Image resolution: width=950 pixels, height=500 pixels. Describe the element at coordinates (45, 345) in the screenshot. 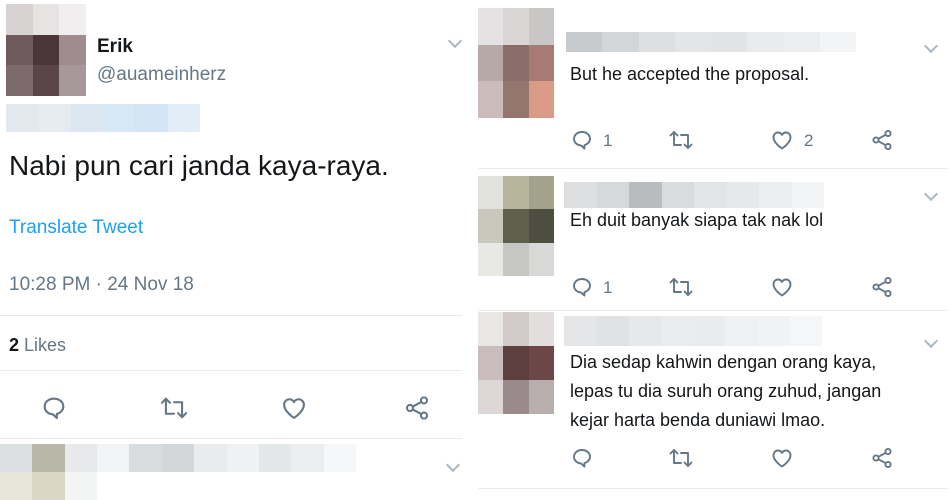

I see `likes-label: Likes` at that location.